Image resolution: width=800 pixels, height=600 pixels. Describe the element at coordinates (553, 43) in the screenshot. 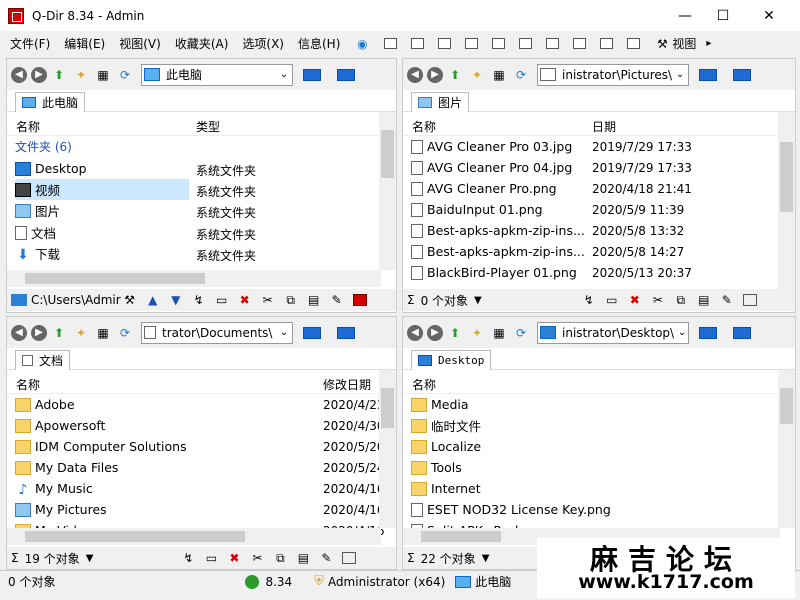

I see `layout-7-icon` at that location.